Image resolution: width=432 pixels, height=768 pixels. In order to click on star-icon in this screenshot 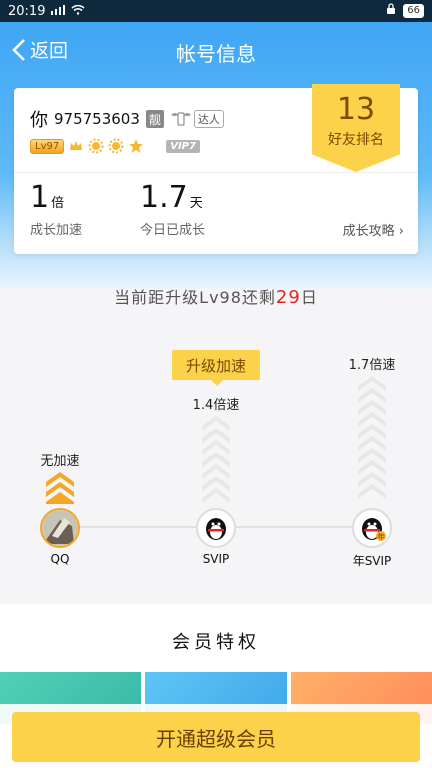, I will do `click(136, 146)`.